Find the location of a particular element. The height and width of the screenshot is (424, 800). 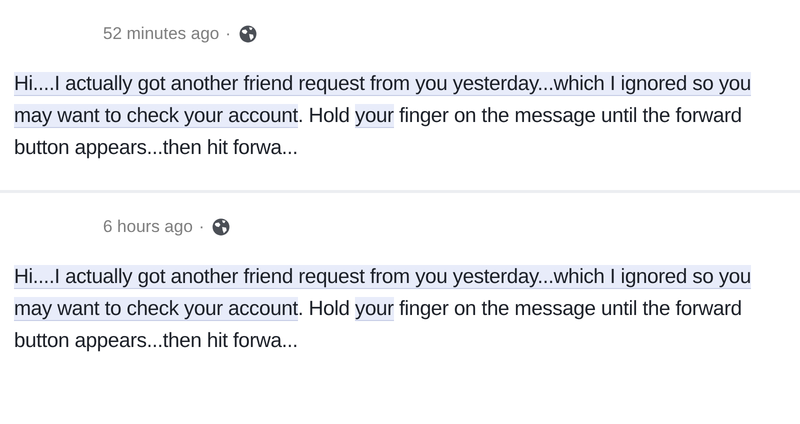

timestamp: 52 minutes ago is located at coordinates (161, 34).